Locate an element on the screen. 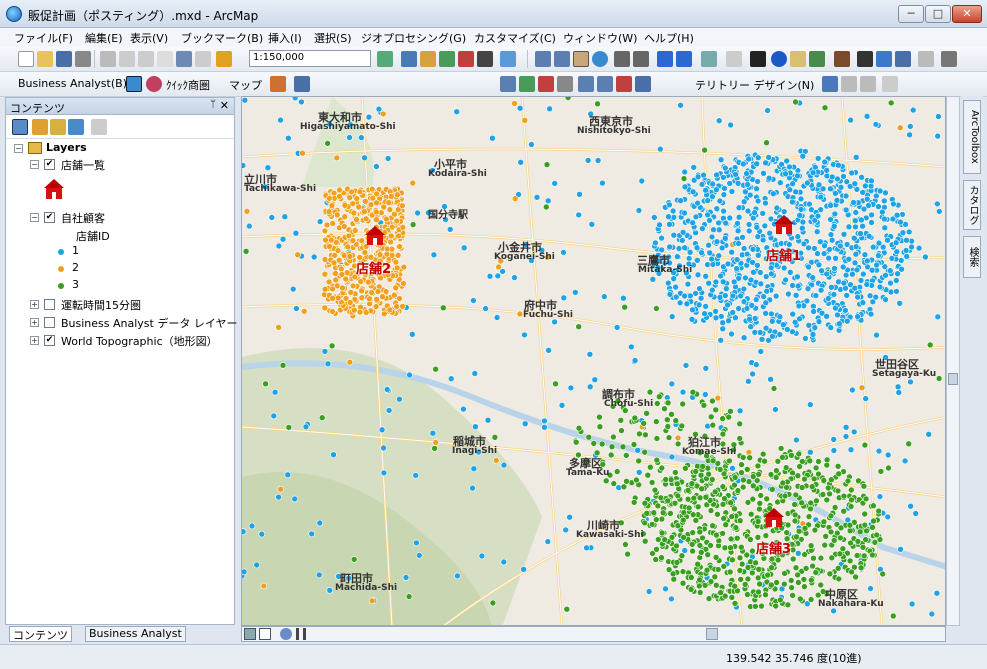 The height and width of the screenshot is (669, 987). store-3-marker-icon is located at coordinates (774, 518).